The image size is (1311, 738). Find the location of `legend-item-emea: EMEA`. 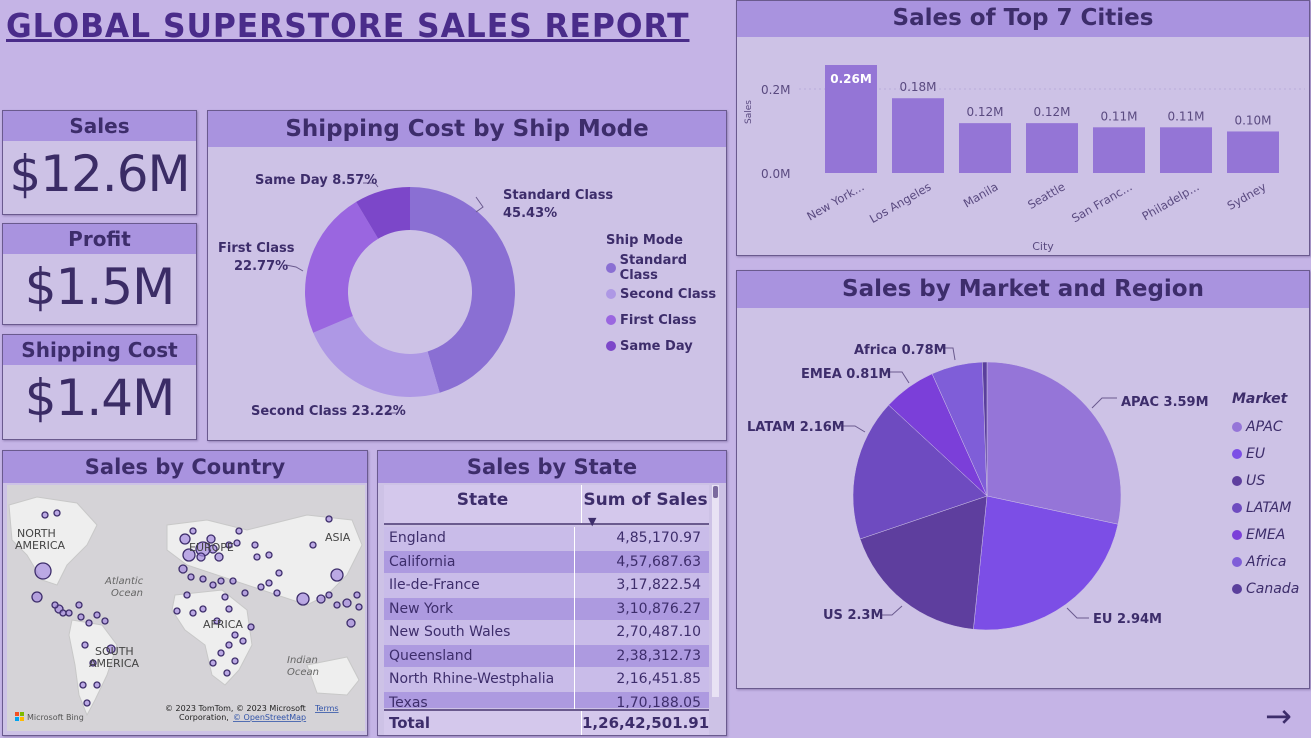

legend-item-emea: EMEA is located at coordinates (1265, 534).